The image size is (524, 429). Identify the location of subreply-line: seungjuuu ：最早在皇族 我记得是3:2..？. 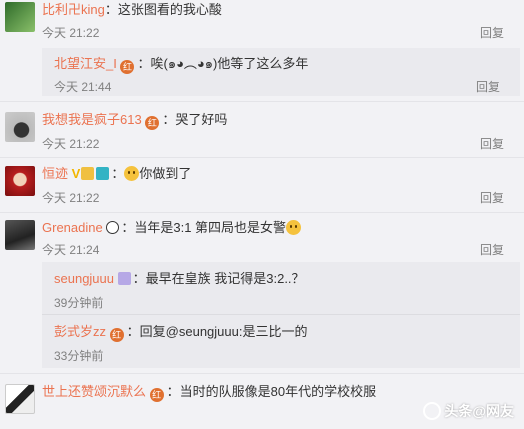
(179, 279).